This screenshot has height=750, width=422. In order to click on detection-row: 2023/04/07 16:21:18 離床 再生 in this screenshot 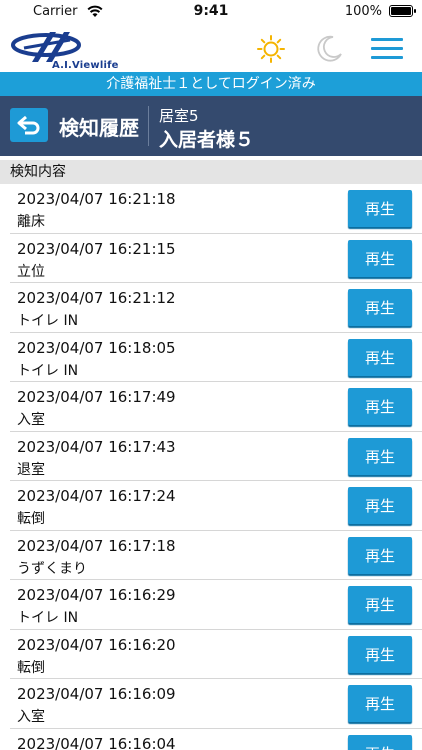, I will do `click(216, 209)`.